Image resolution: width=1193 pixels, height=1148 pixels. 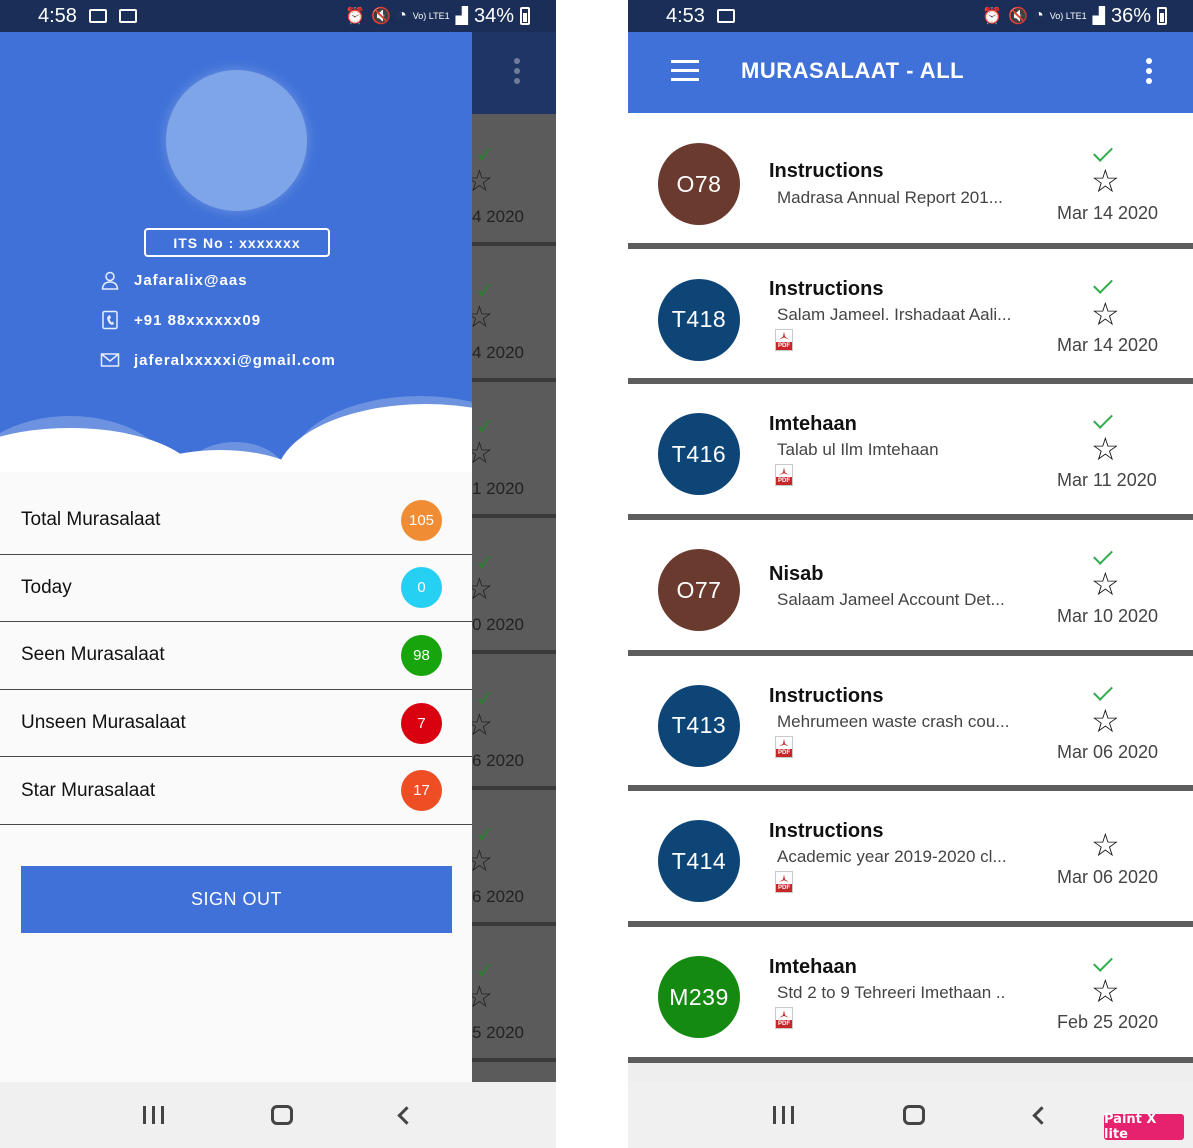 I want to click on menu-item-label: Seen Murasalaat, so click(x=93, y=655).